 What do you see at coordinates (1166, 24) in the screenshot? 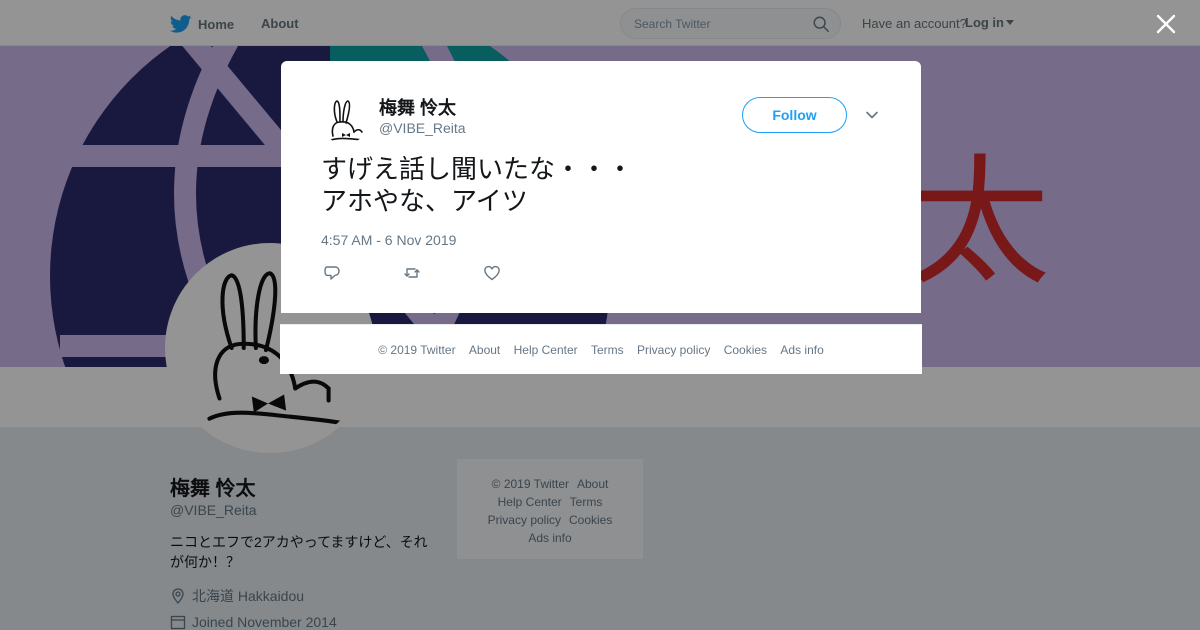
I see `close-icon` at bounding box center [1166, 24].